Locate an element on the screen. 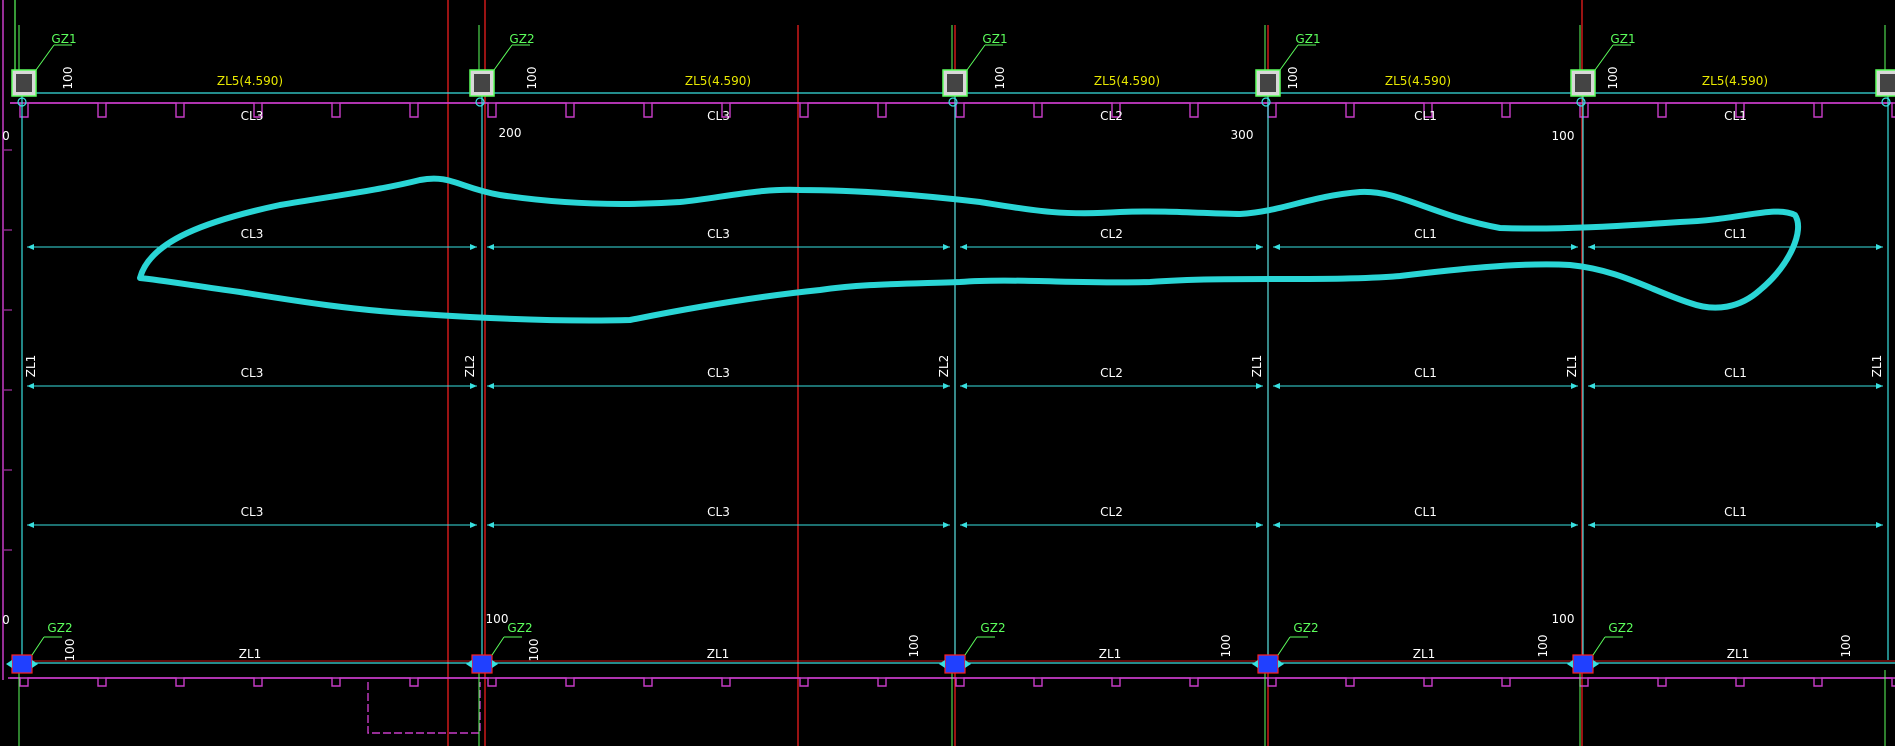  top-dimension-label: 300 is located at coordinates (1242, 135).